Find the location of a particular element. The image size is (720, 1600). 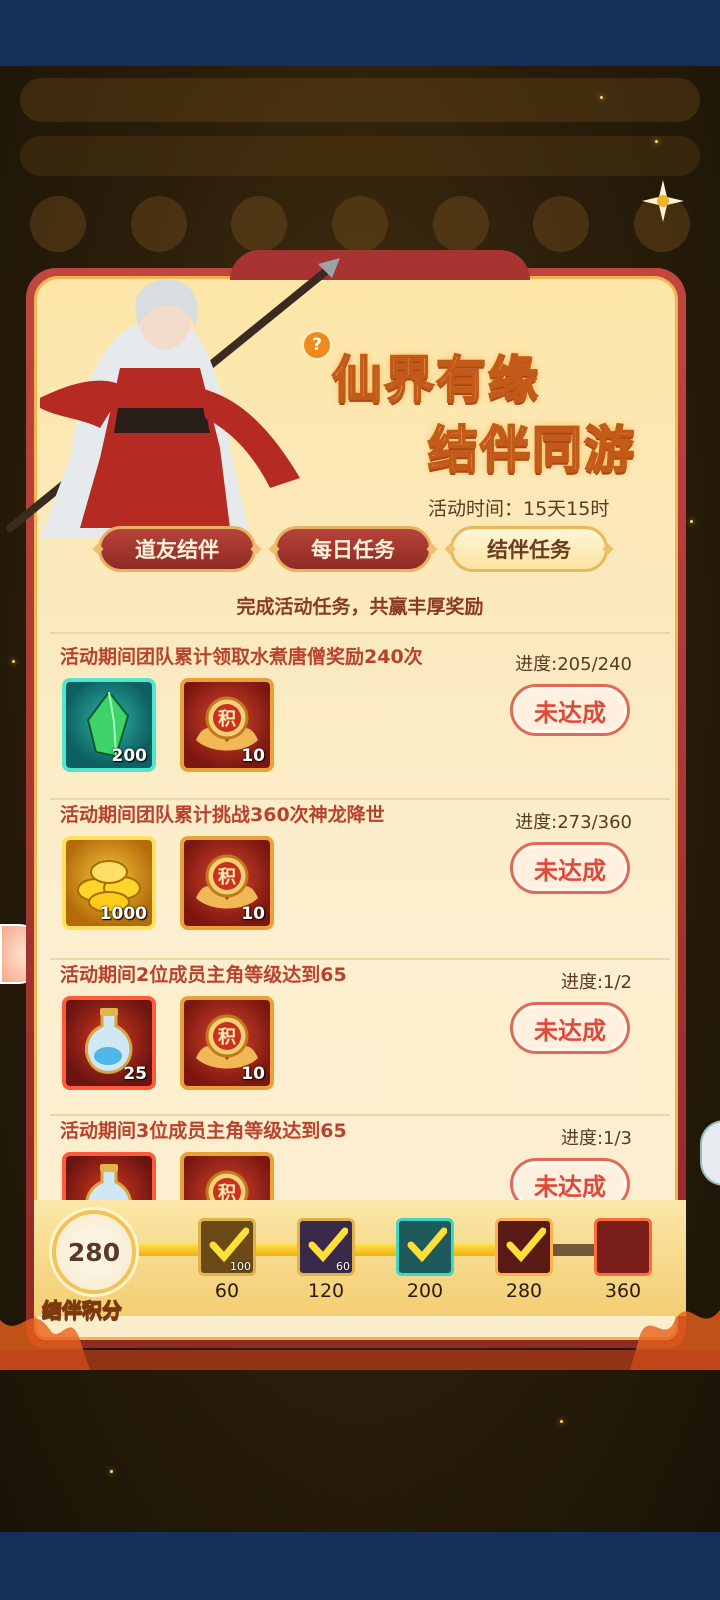

task-title: 活动期间2位成员主角等级达到65 is located at coordinates (203, 975).